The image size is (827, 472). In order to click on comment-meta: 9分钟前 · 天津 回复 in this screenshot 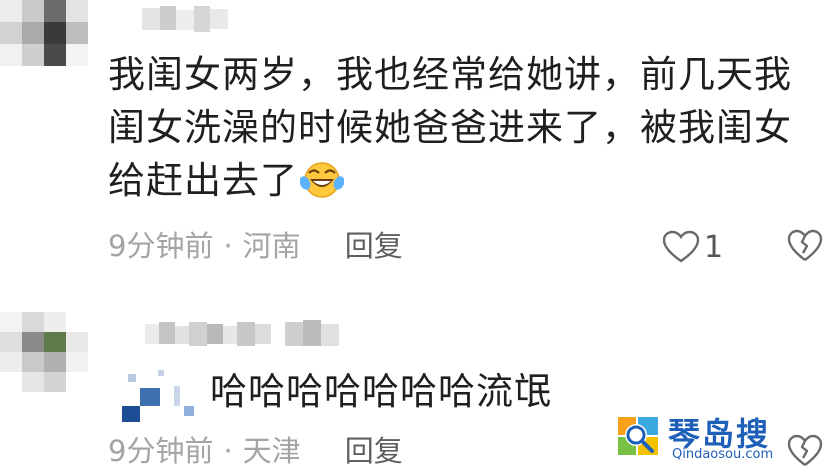, I will do `click(255, 451)`.